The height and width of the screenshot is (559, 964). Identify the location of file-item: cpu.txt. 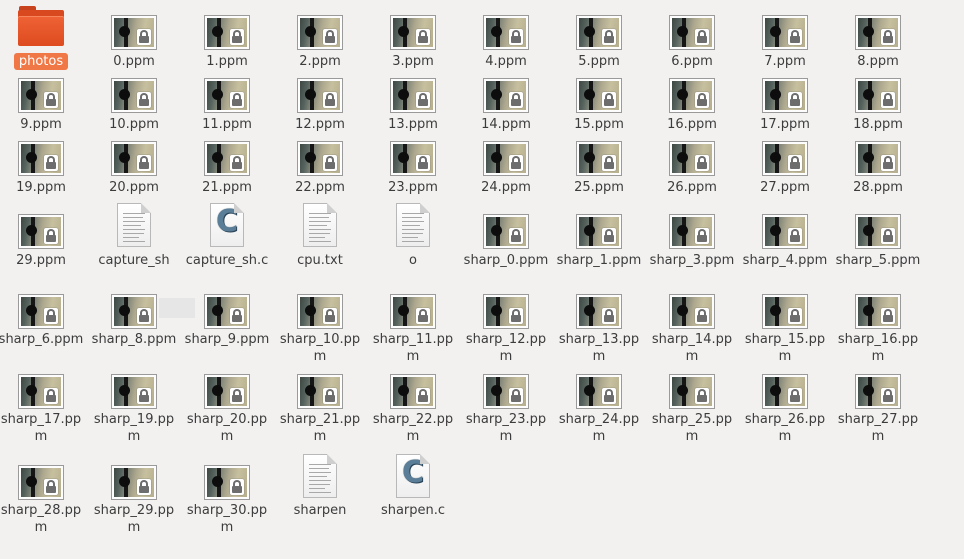
(320, 236).